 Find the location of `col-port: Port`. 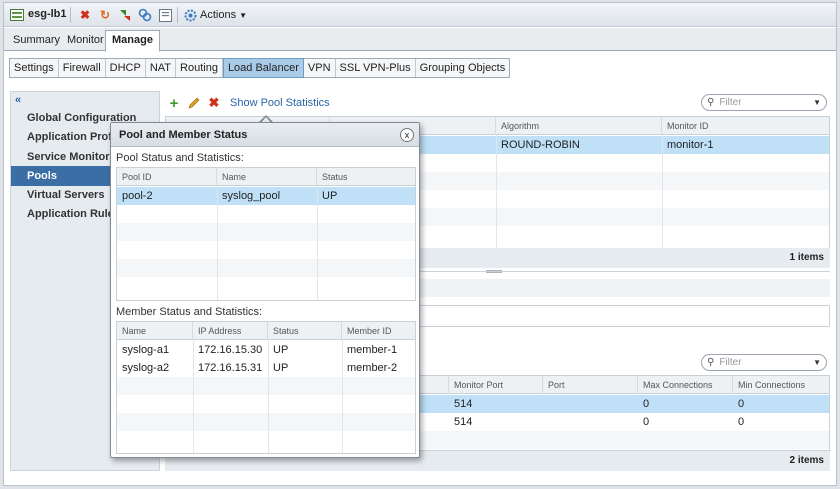

col-port: Port is located at coordinates (590, 385).